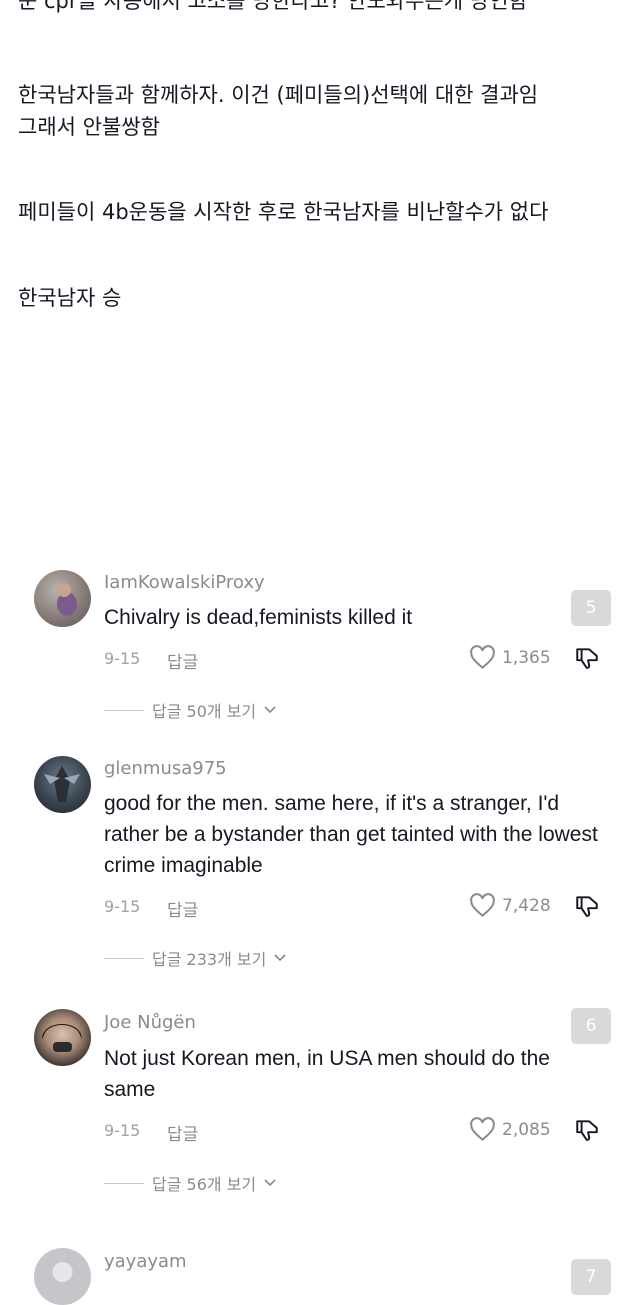 The height and width of the screenshot is (1305, 640). I want to click on like-count: 2,085, so click(526, 1129).